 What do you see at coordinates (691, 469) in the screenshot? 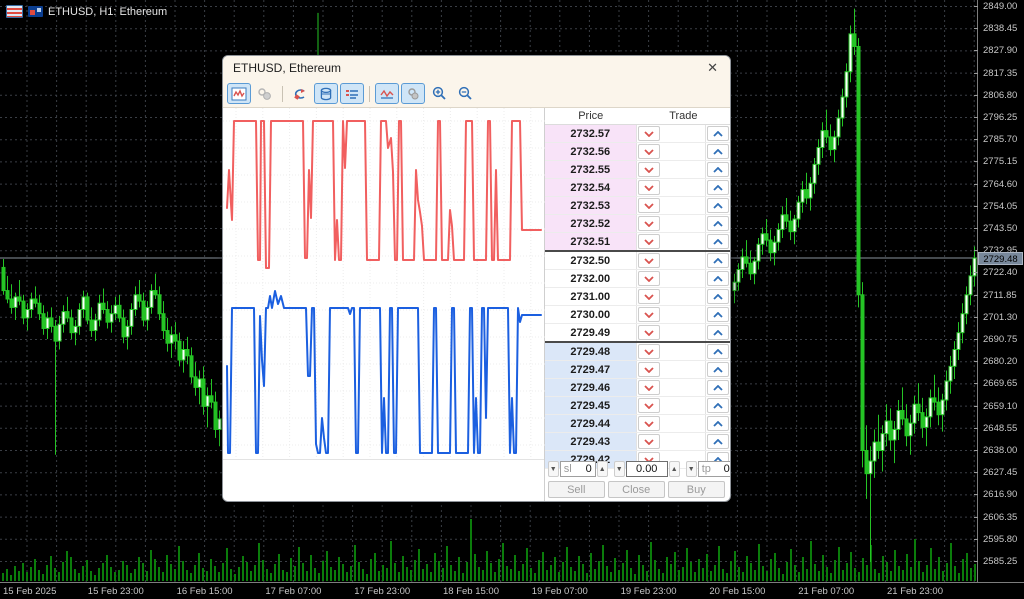
I see `tp-decrease-button: ▼` at bounding box center [691, 469].